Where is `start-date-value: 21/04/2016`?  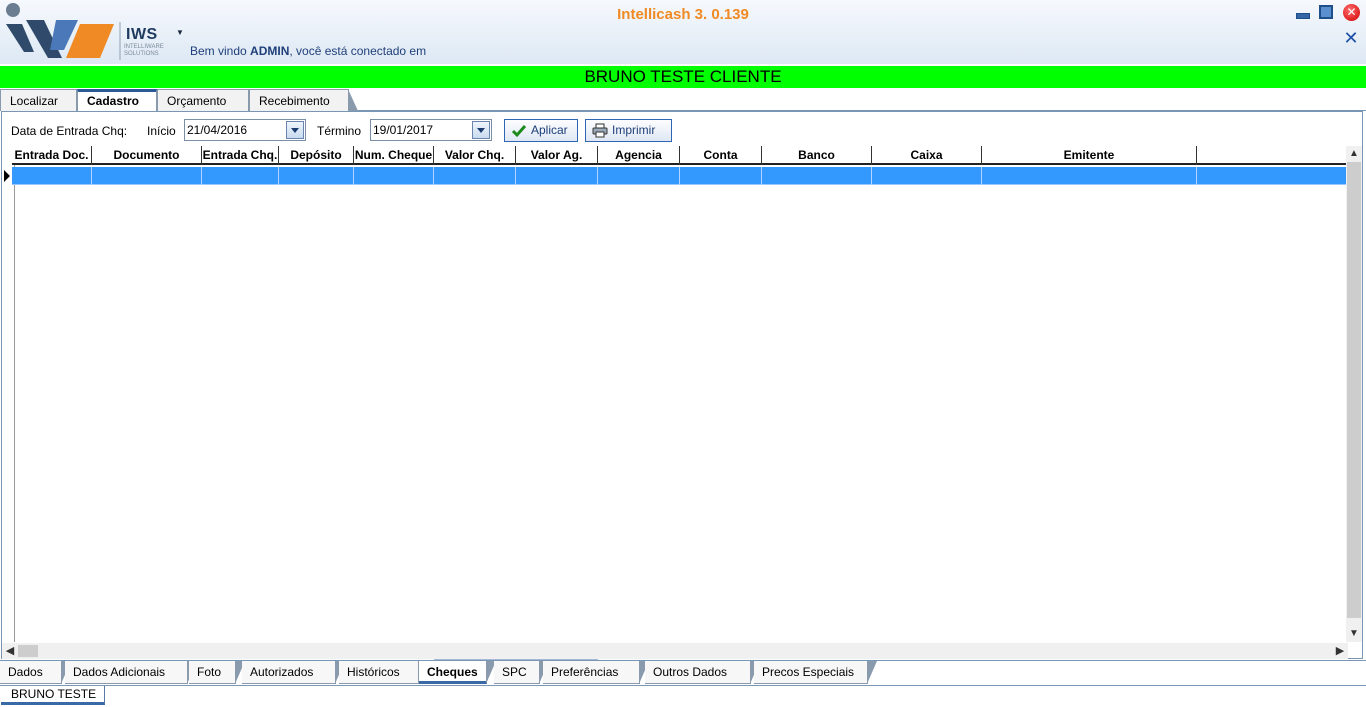
start-date-value: 21/04/2016 is located at coordinates (217, 130).